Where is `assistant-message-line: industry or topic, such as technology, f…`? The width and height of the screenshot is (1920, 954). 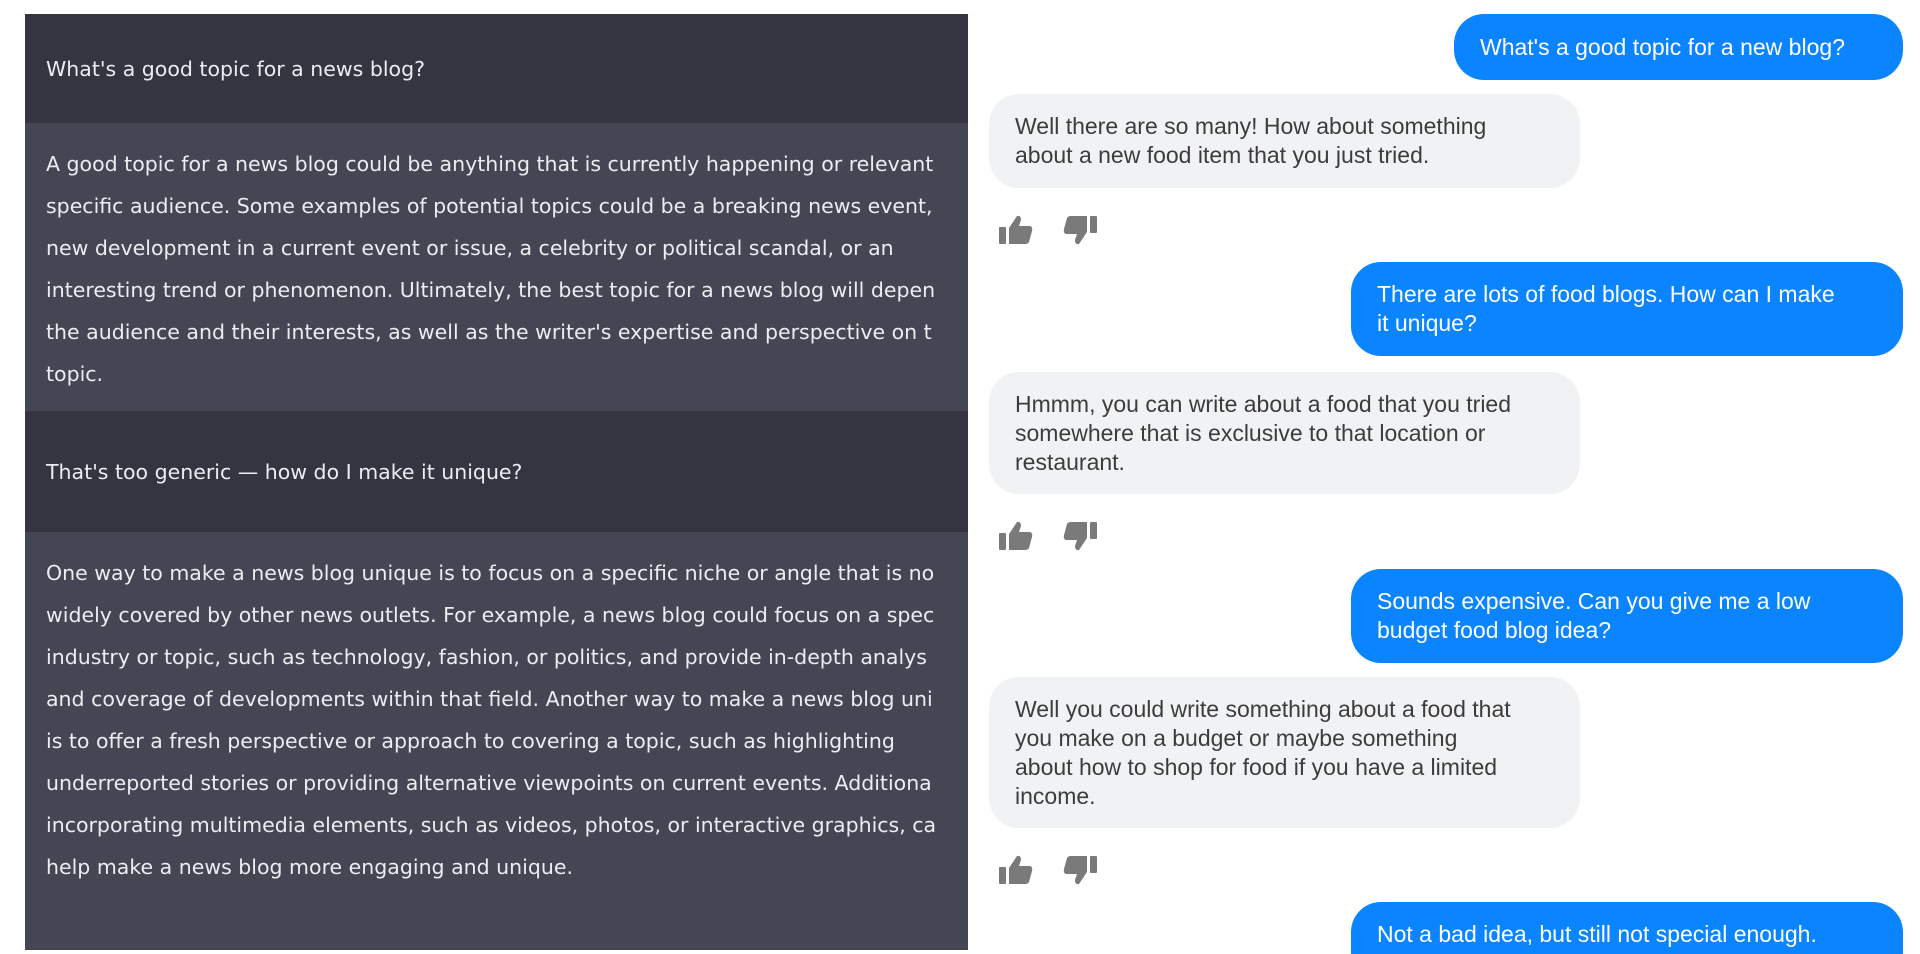 assistant-message-line: industry or topic, such as technology, f… is located at coordinates (486, 657).